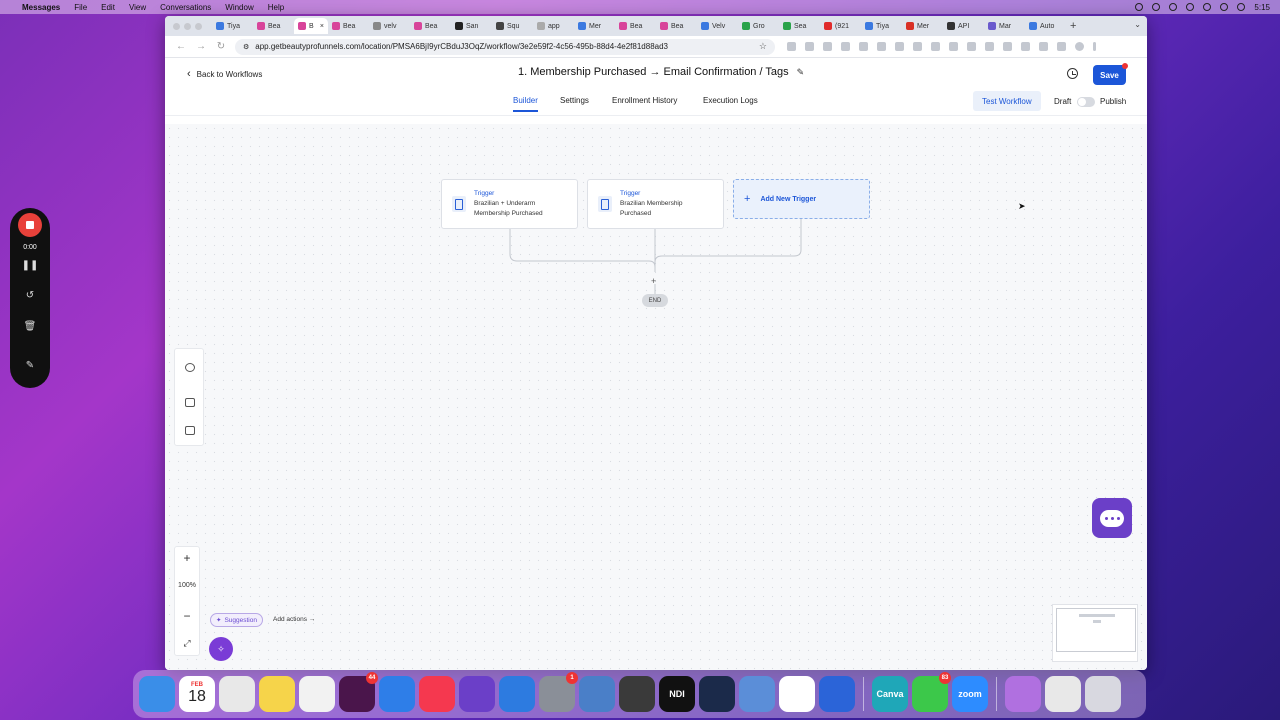 The height and width of the screenshot is (720, 1280). Describe the element at coordinates (232, 26) in the screenshot. I see `browser-tab: Tiya` at that location.